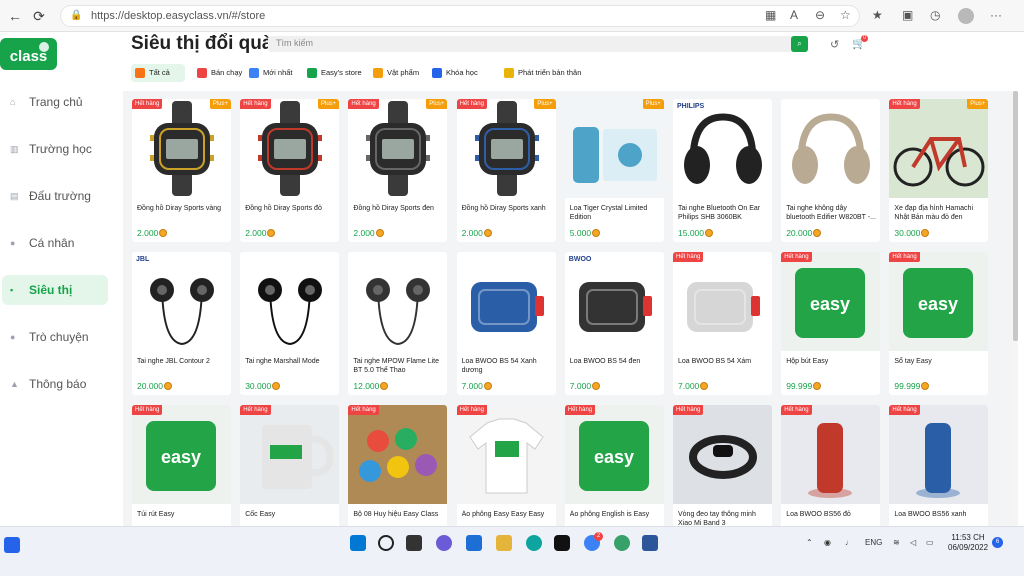 The height and width of the screenshot is (576, 1024). What do you see at coordinates (820, 15) in the screenshot?
I see `zoom-icon: ⊖` at bounding box center [820, 15].